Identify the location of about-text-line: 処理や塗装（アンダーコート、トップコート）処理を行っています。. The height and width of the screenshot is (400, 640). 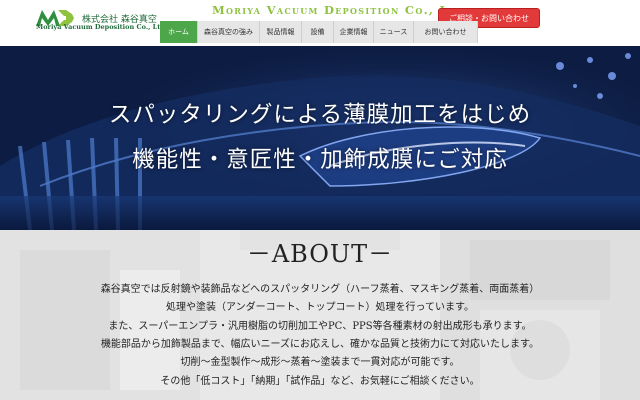
(320, 307).